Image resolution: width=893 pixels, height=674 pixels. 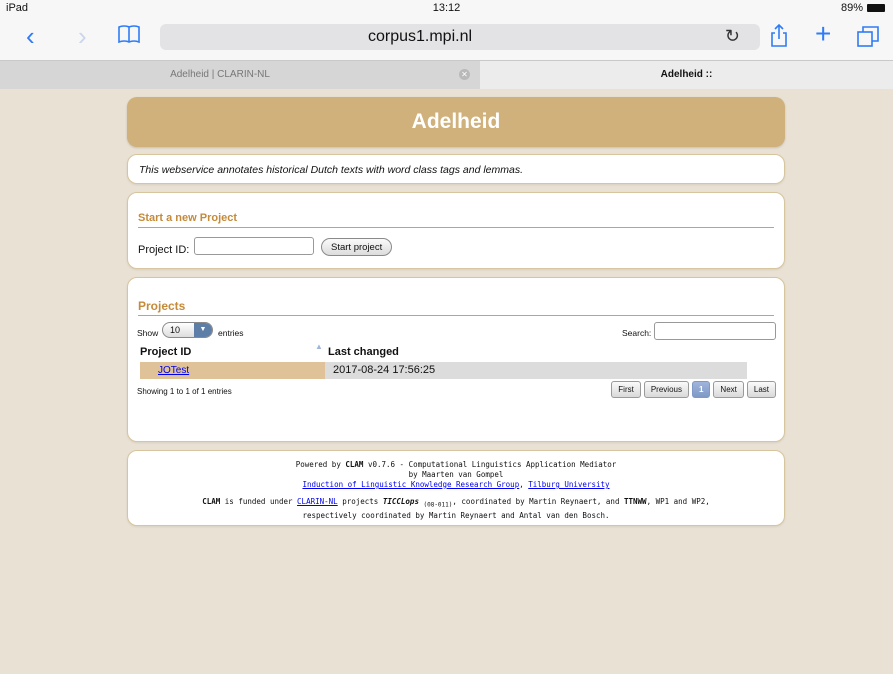 I want to click on table-row-last-changed: 2017-08-24 17:56:25, so click(x=536, y=370).